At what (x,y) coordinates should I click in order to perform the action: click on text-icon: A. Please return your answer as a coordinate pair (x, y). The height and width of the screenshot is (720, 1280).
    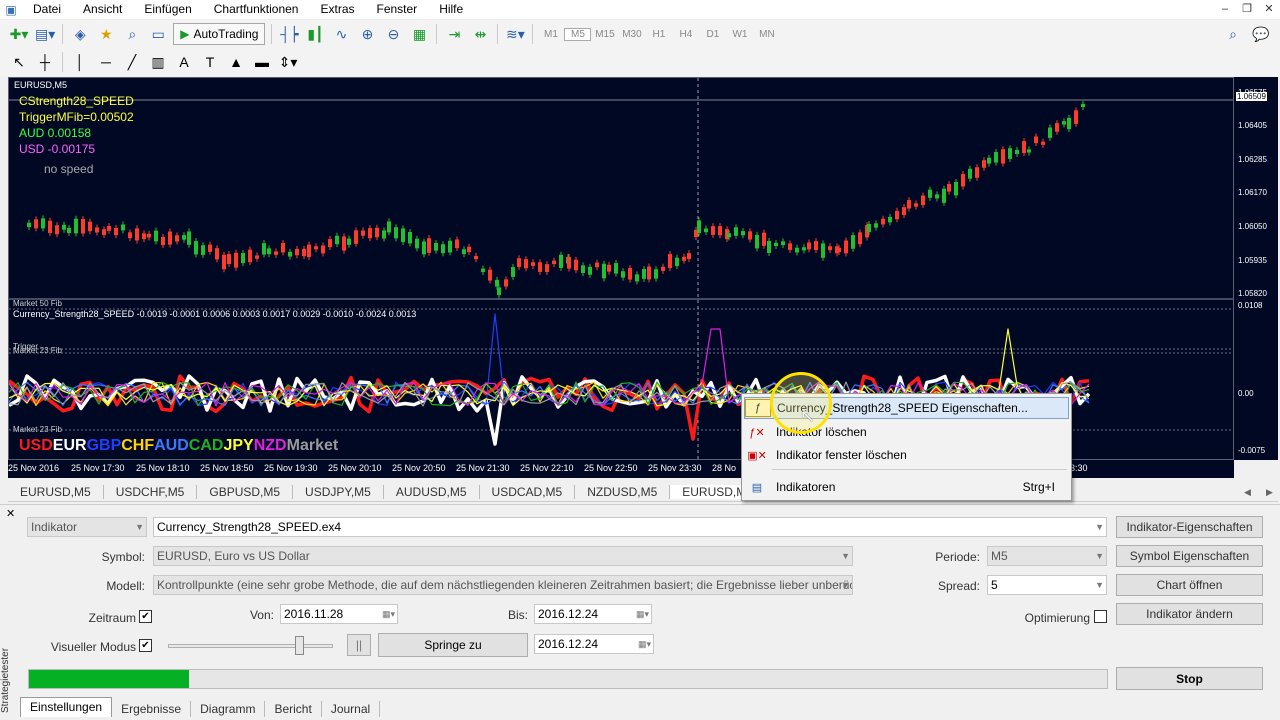
    Looking at the image, I should click on (184, 62).